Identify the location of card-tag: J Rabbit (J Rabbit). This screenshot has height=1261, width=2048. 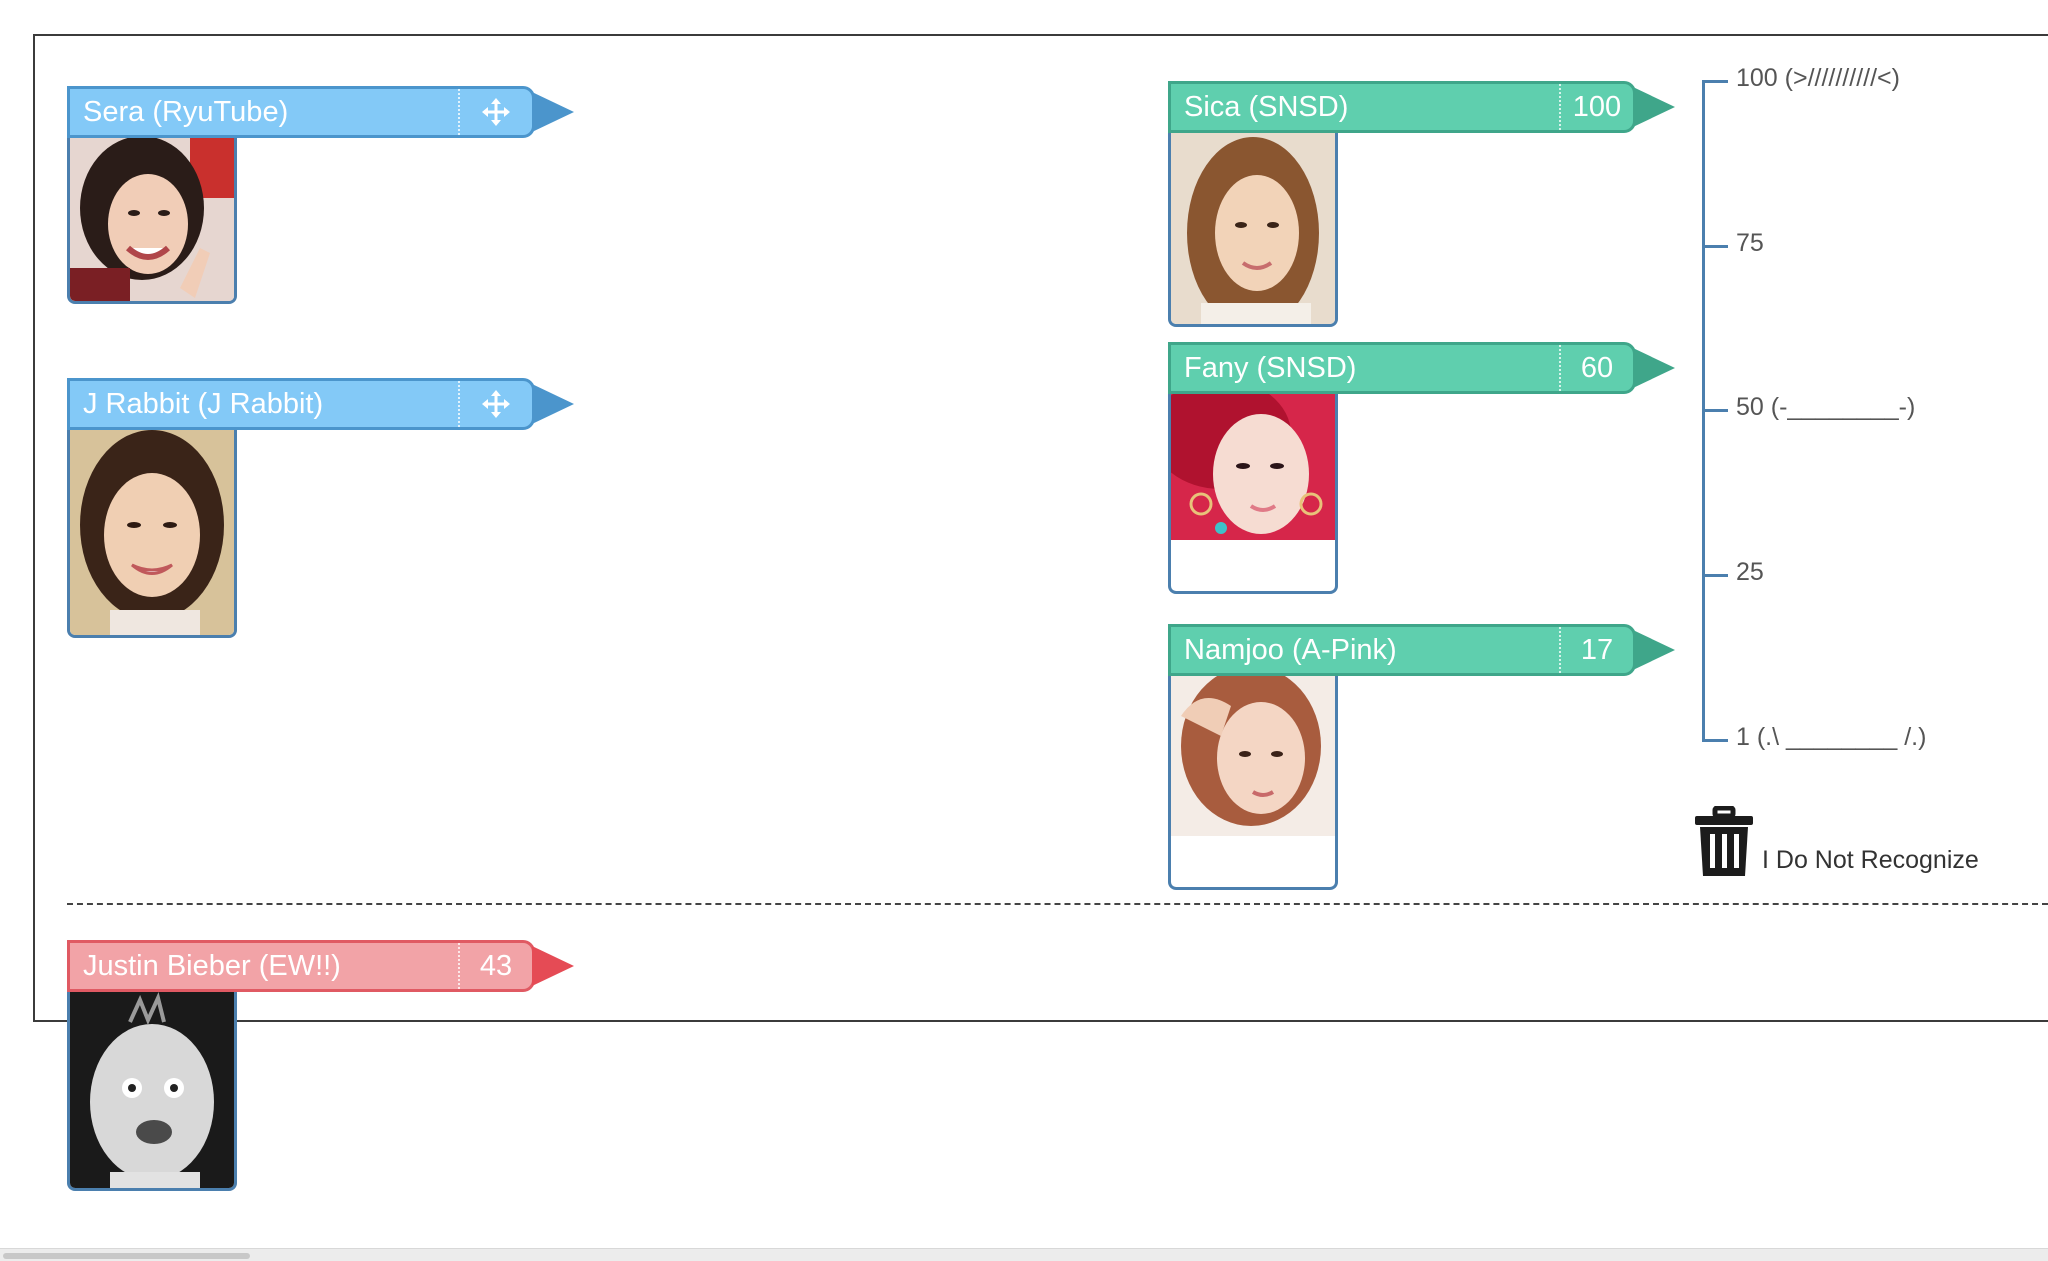
(320, 404).